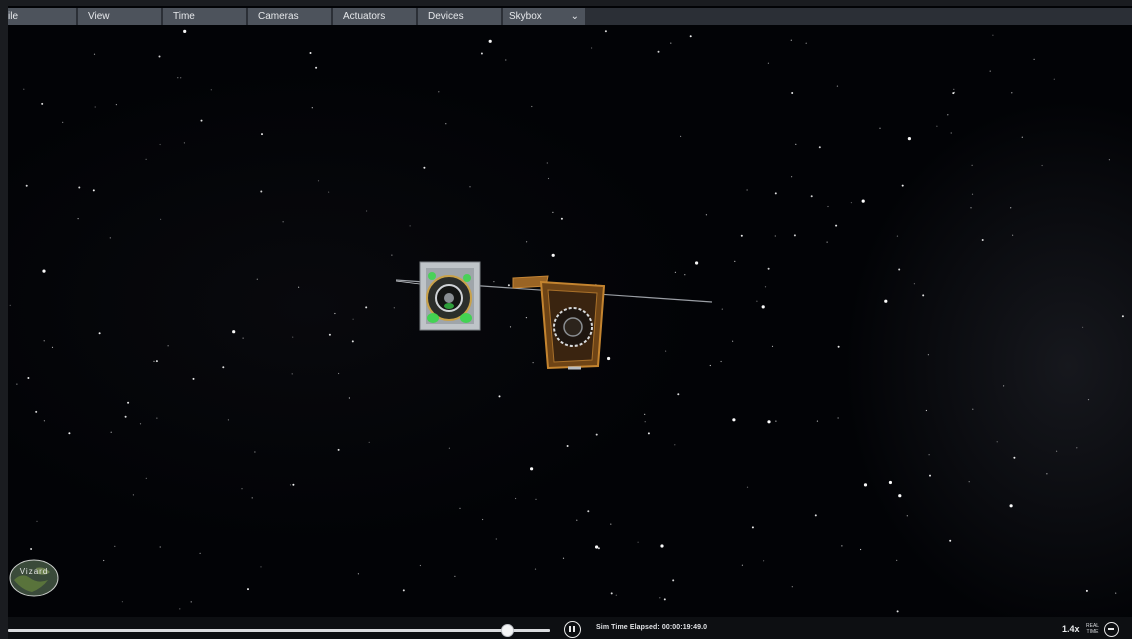 Image resolution: width=1132 pixels, height=639 pixels. Describe the element at coordinates (119, 16) in the screenshot. I see `menu-view: View` at that location.